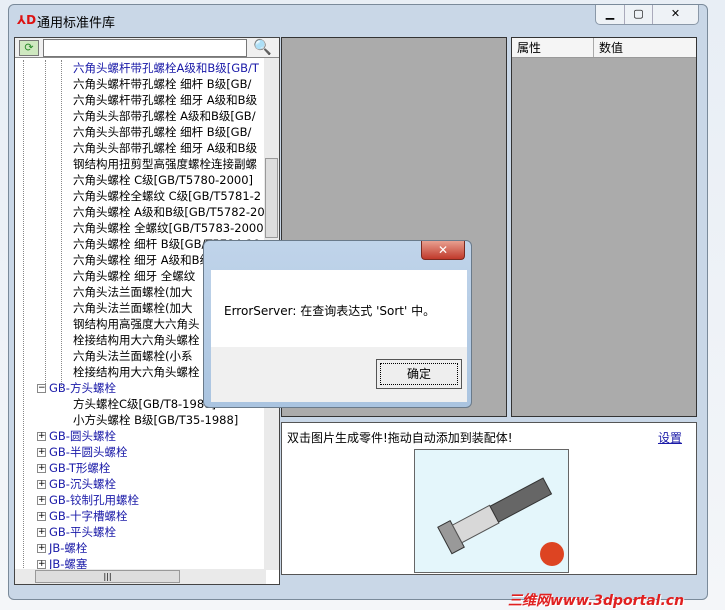 Image resolution: width=725 pixels, height=610 pixels. I want to click on scroll-thumb: |||, so click(107, 576).